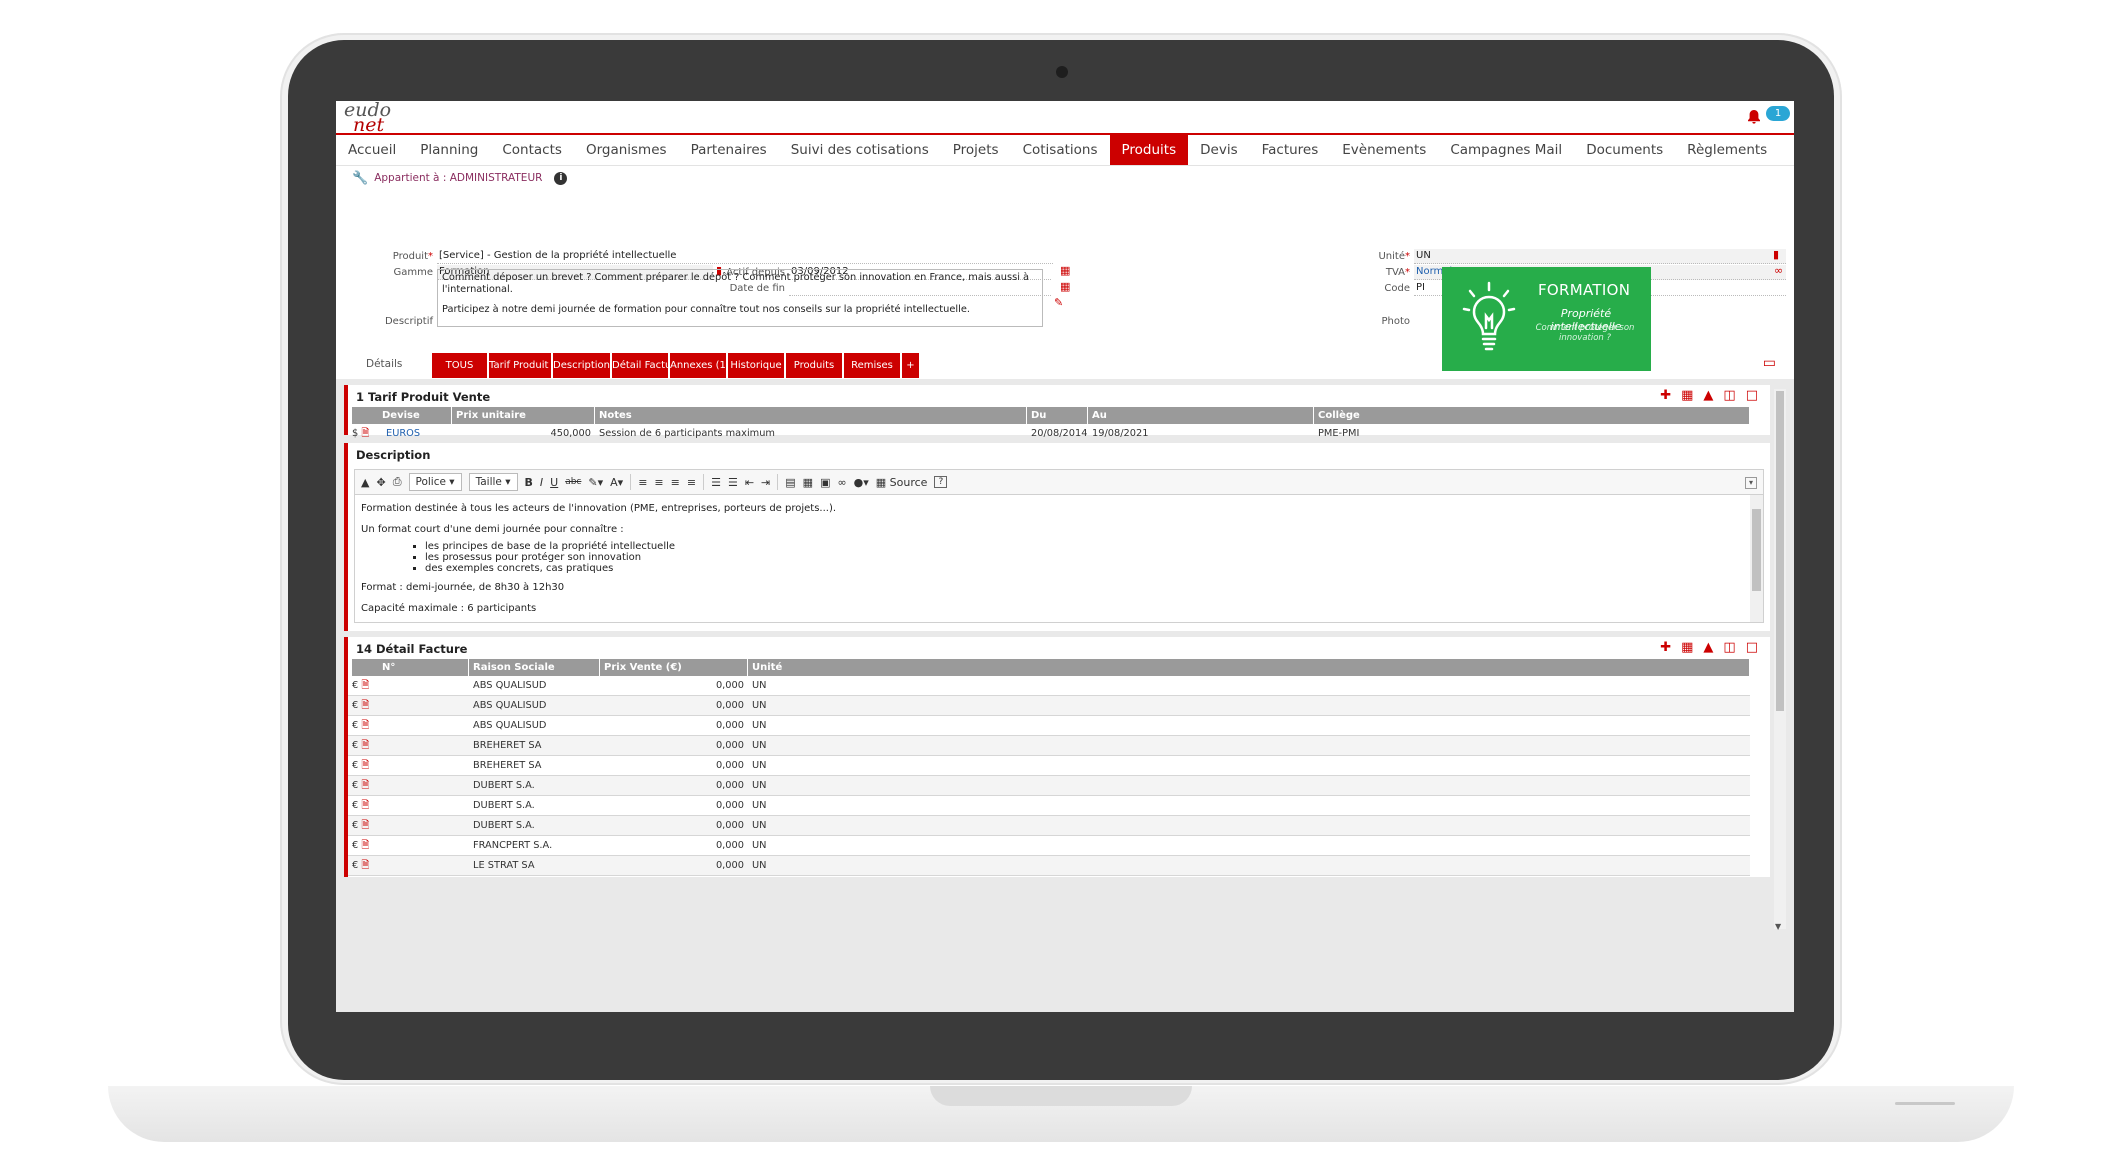 The image size is (2120, 1166). Describe the element at coordinates (1778, 926) in the screenshot. I see `scroll-down-icon: ▼` at that location.